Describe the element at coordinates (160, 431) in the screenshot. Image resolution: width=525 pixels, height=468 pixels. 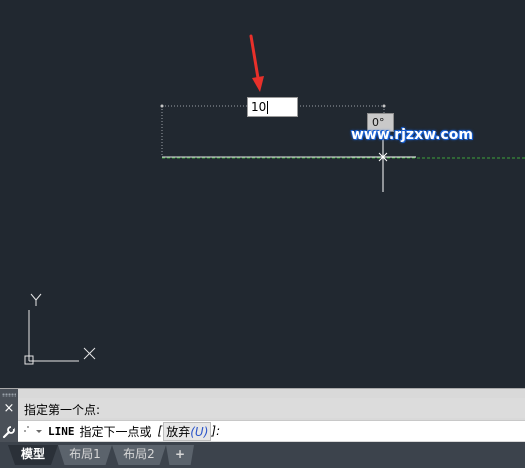
I see `option-bracket-open: [` at that location.